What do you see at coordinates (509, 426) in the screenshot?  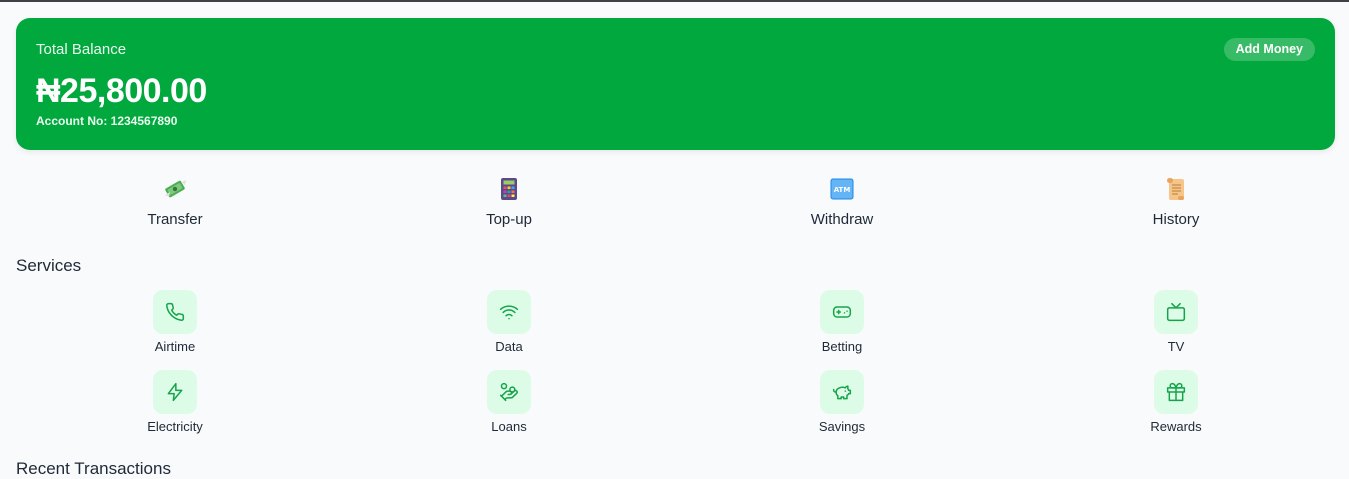 I see `service-label: Loans` at bounding box center [509, 426].